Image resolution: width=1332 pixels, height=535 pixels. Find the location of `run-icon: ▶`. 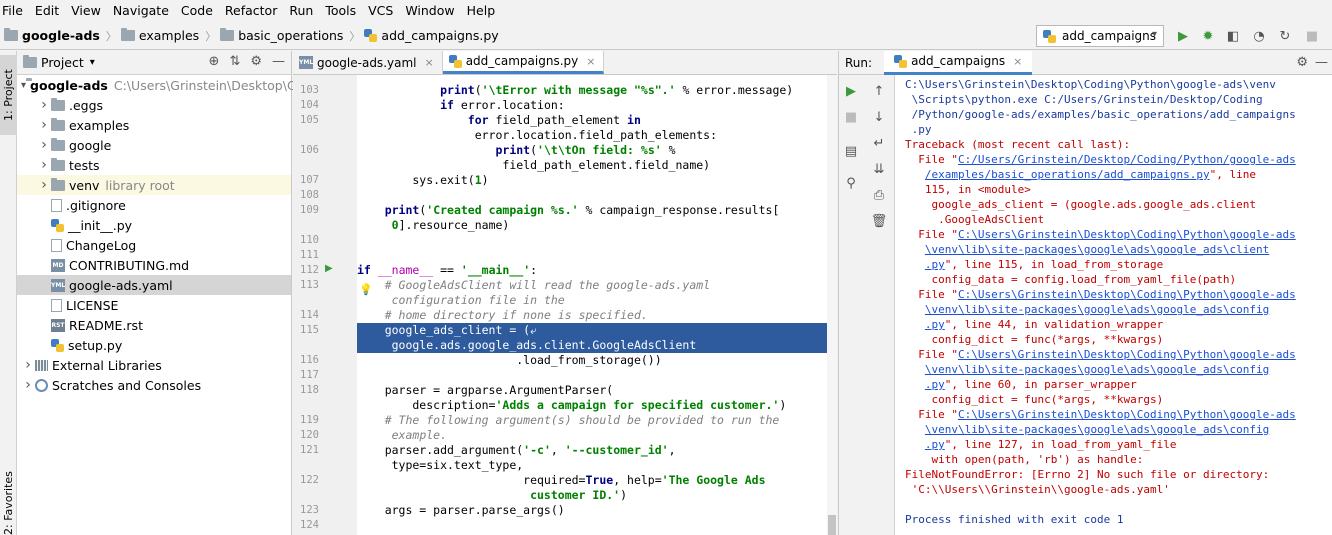

run-icon: ▶ is located at coordinates (1183, 36).